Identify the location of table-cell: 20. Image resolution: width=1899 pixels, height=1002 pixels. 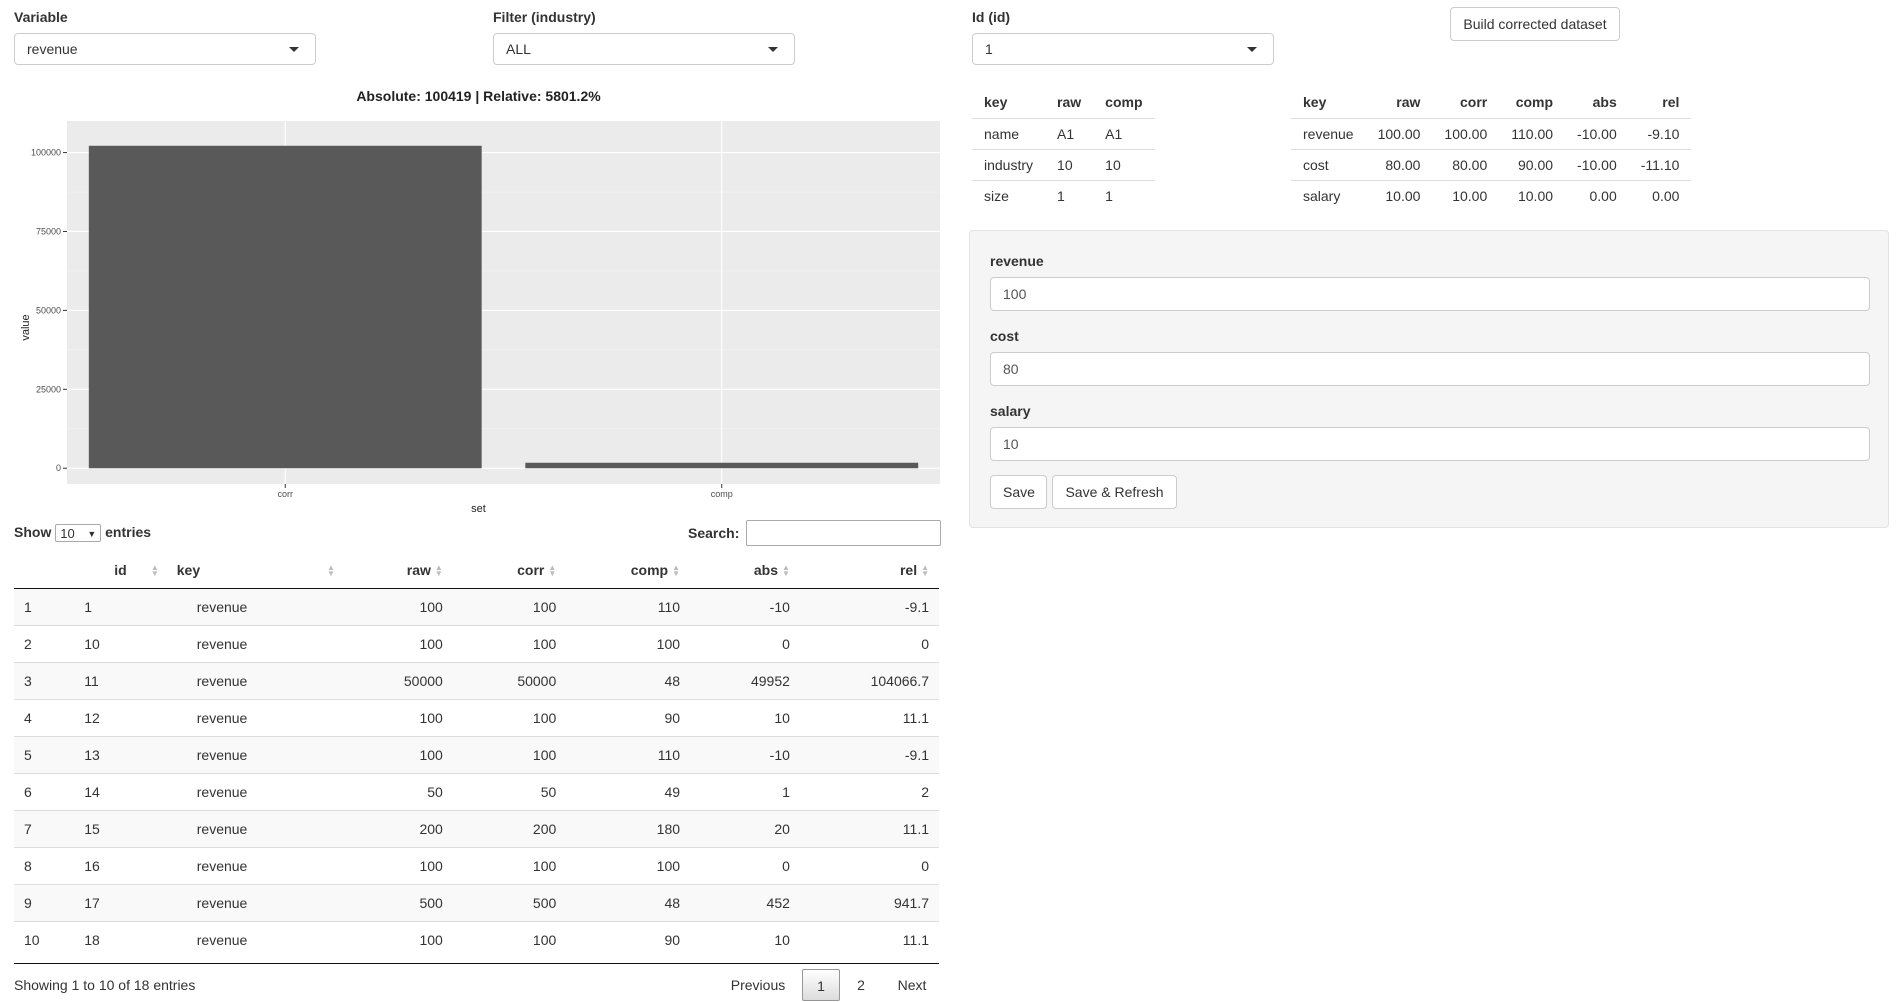
(745, 829).